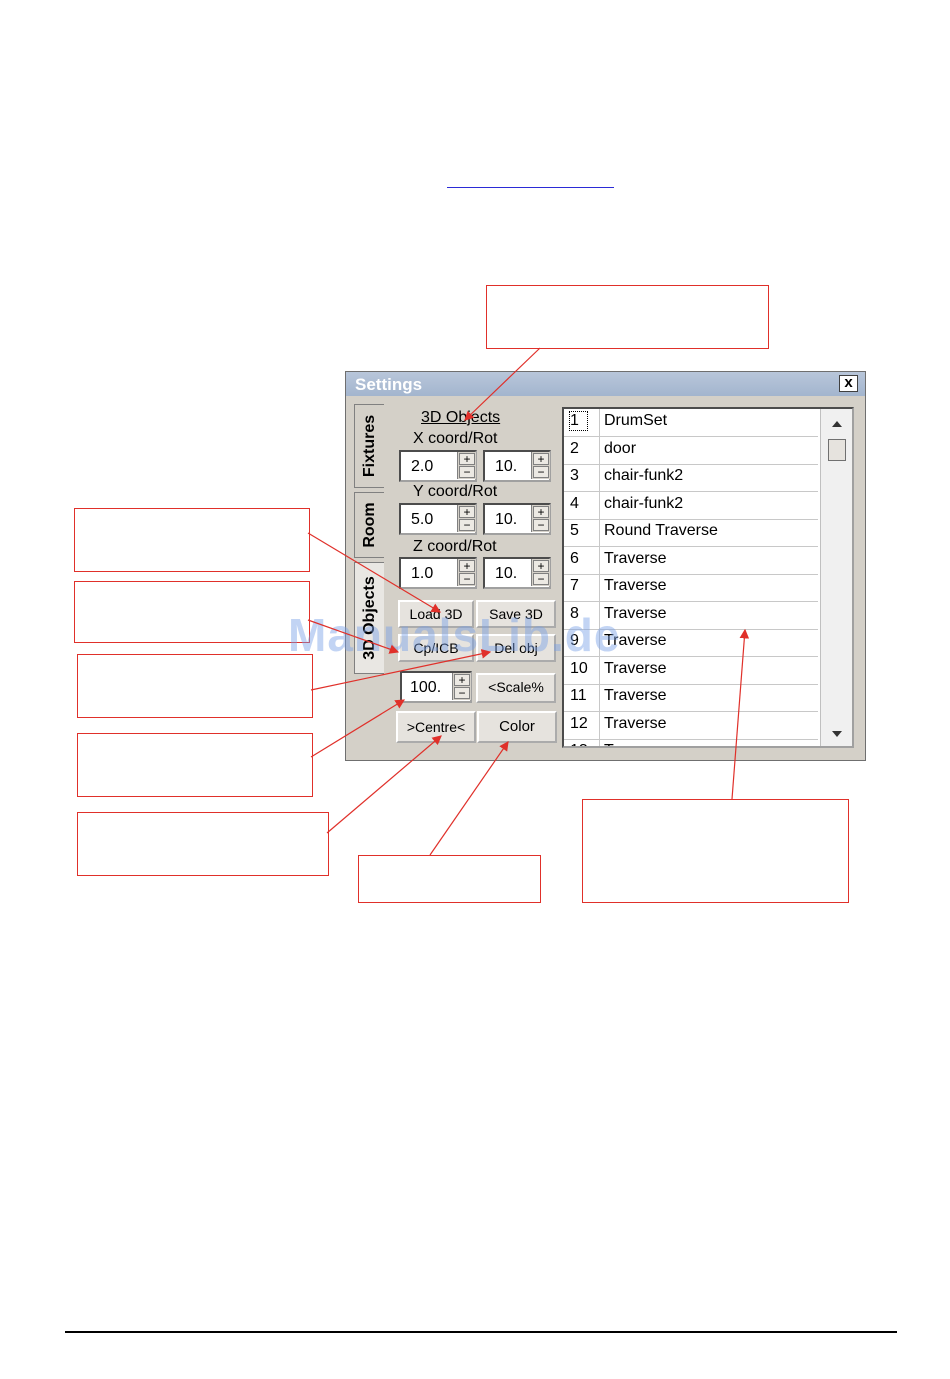 The width and height of the screenshot is (950, 1379). Describe the element at coordinates (374, 572) in the screenshot. I see `arrow-load` at that location.